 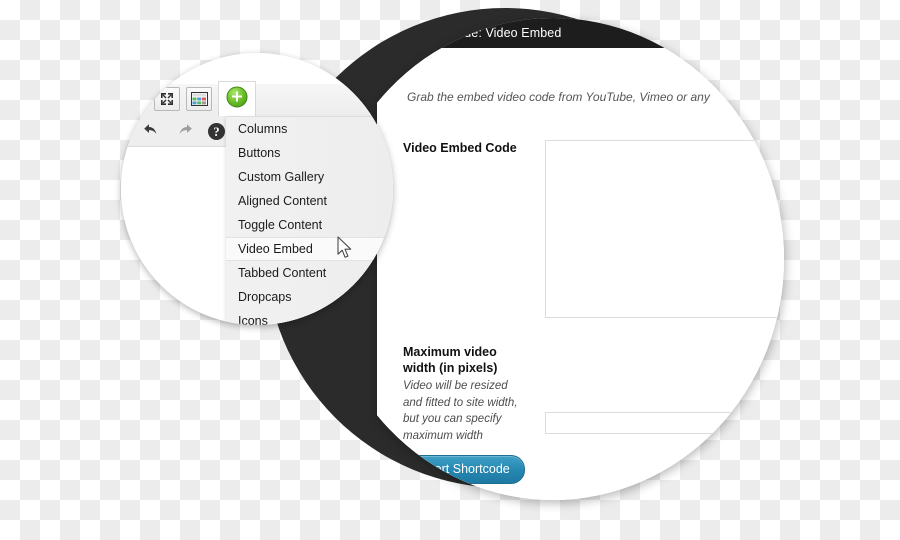 What do you see at coordinates (460, 148) in the screenshot?
I see `field-label-video-embed-code: Video Embed Code` at bounding box center [460, 148].